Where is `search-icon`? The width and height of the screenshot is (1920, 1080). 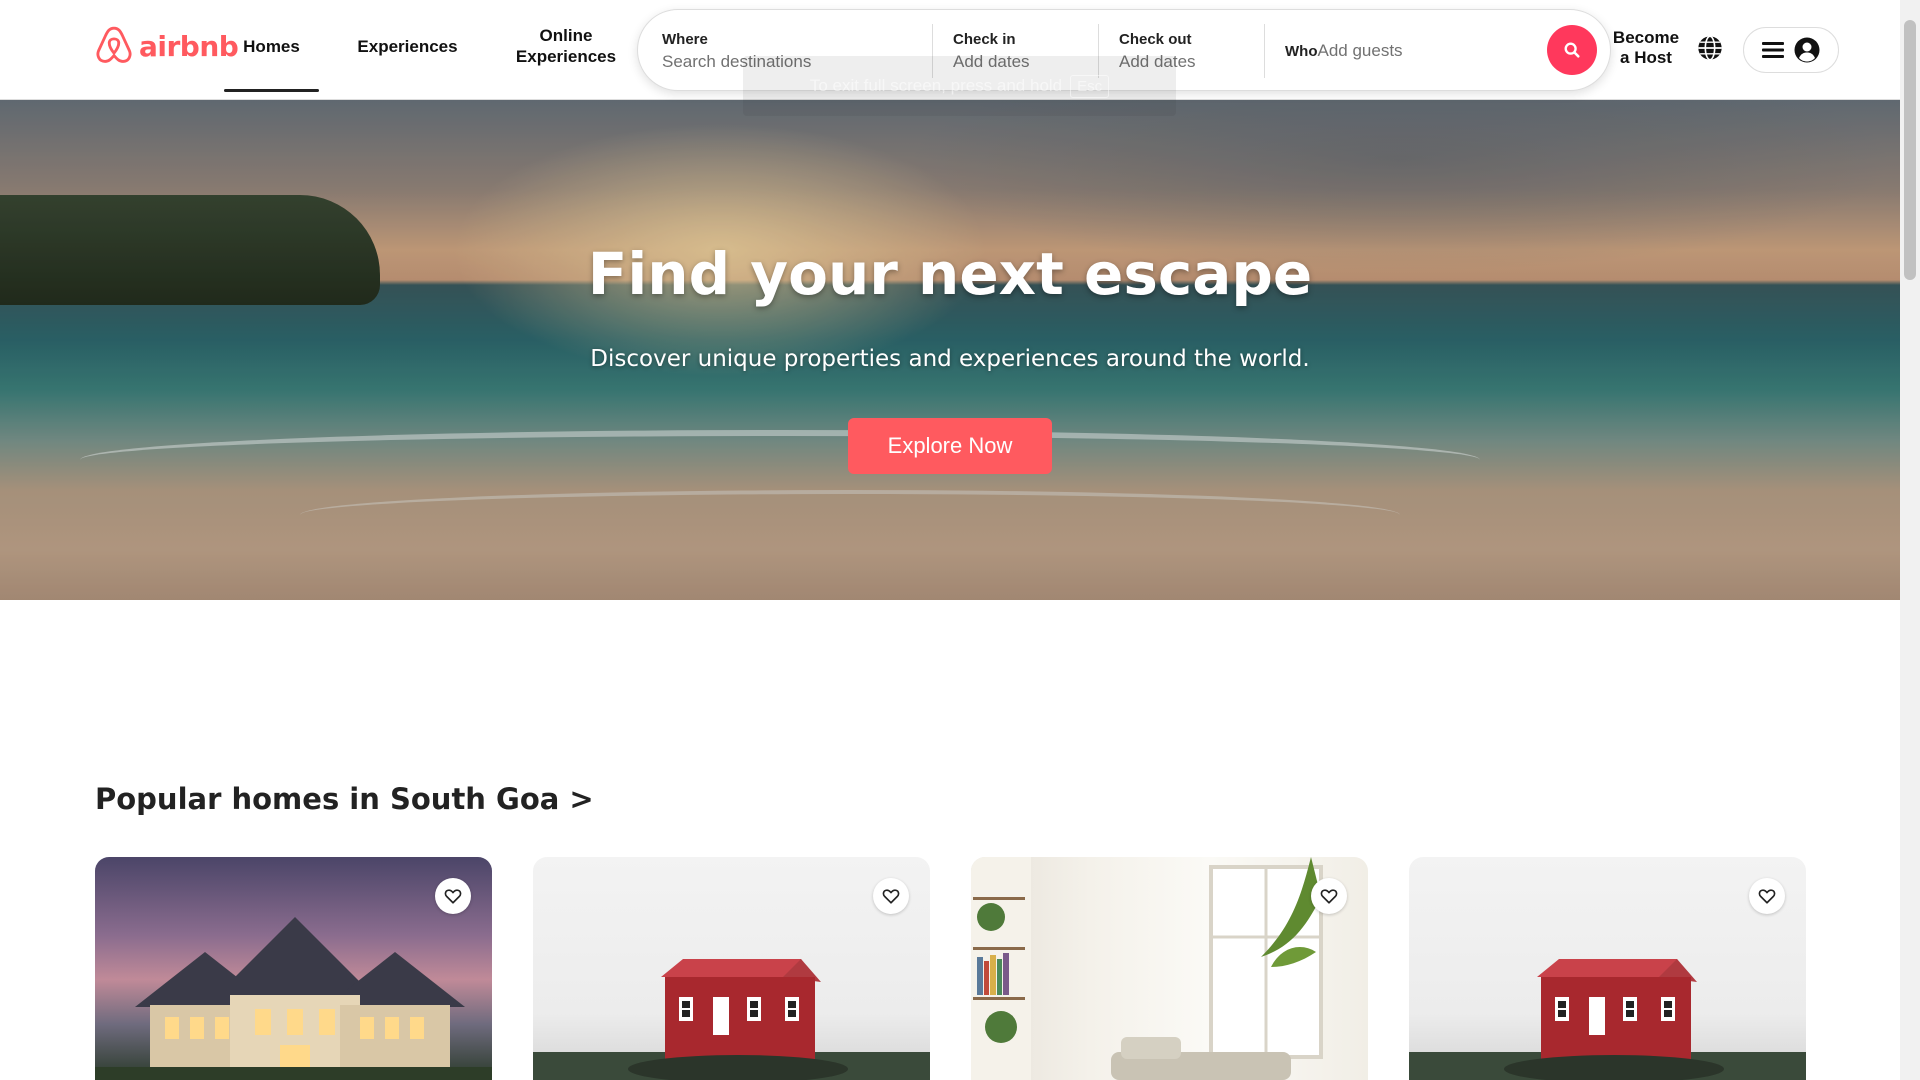
search-icon is located at coordinates (1572, 50).